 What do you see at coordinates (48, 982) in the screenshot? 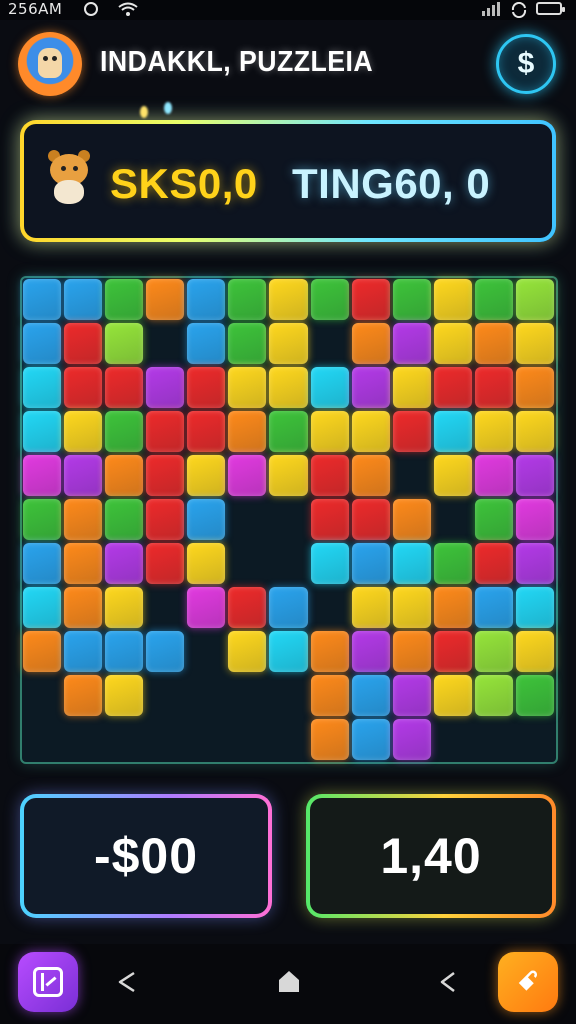
I see `puzzle-app-button` at bounding box center [48, 982].